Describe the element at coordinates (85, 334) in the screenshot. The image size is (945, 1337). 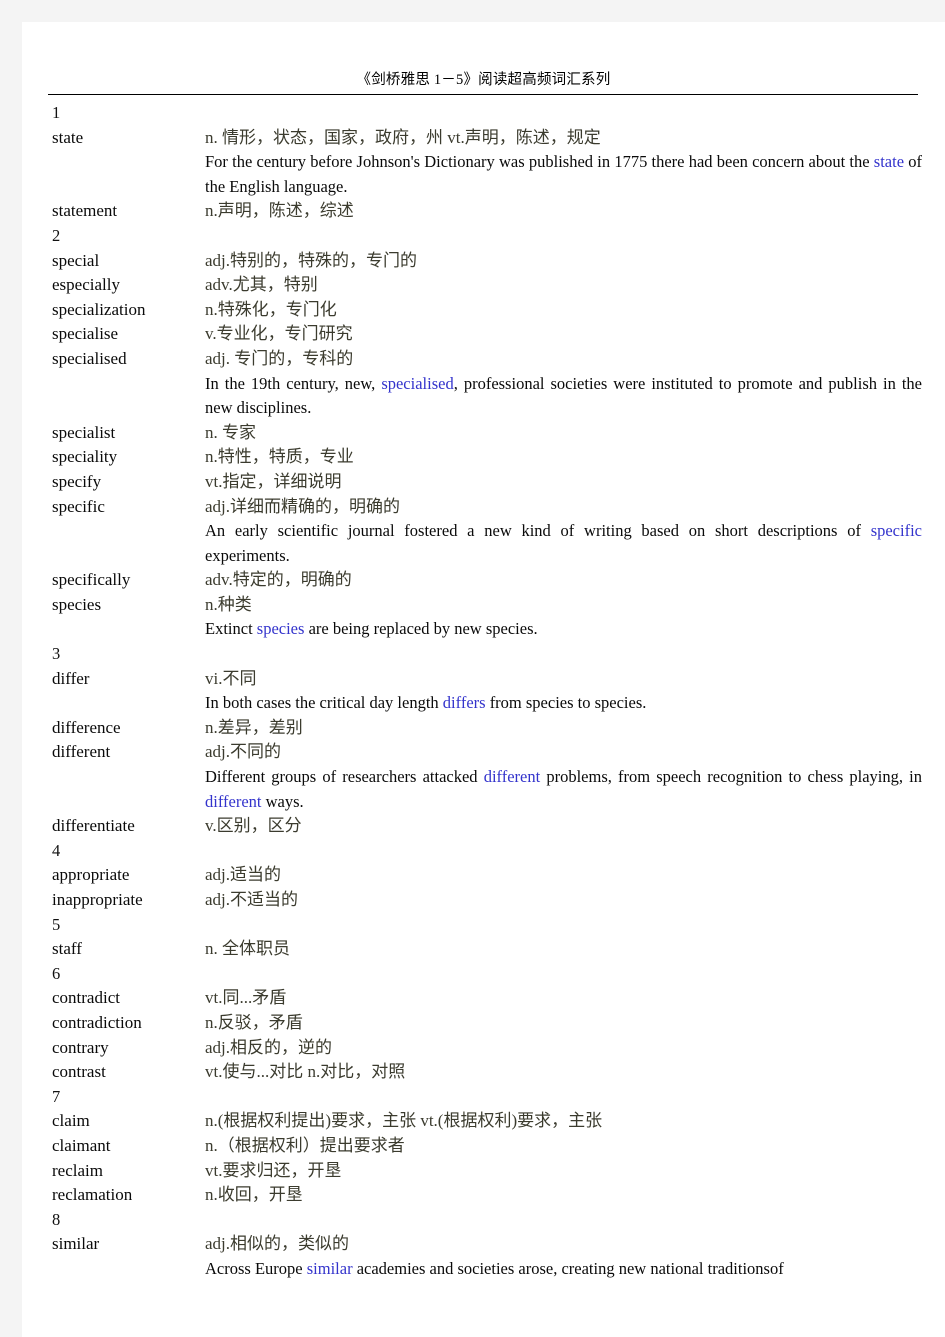
I see `entry-word: specialise` at that location.